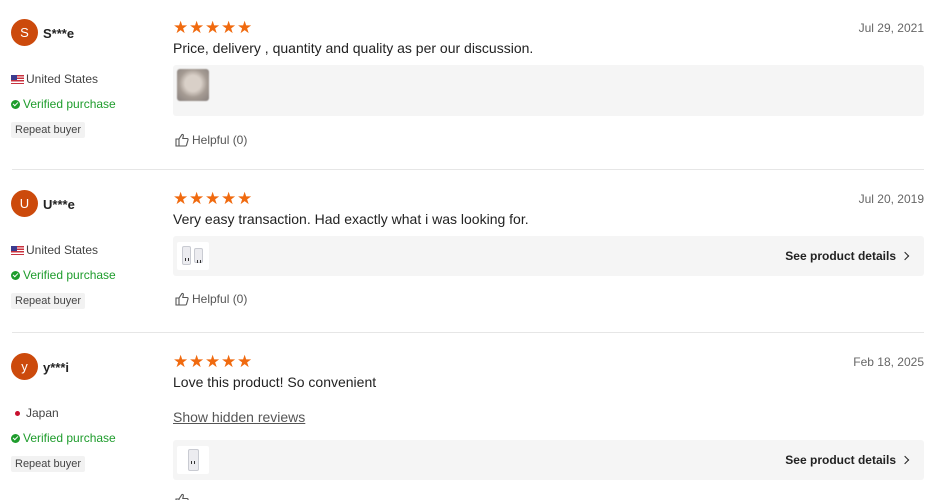 The height and width of the screenshot is (500, 950). I want to click on review-date: Jul 20, 2019, so click(891, 199).